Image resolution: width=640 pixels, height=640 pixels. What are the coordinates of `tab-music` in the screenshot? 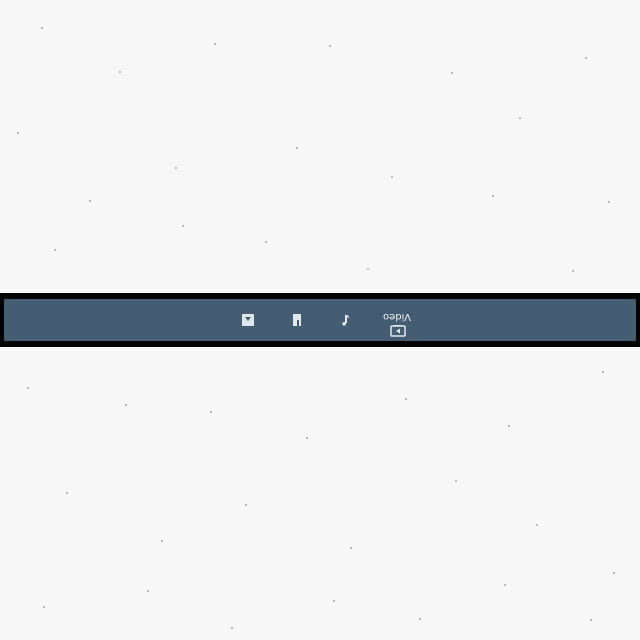 It's located at (345, 320).